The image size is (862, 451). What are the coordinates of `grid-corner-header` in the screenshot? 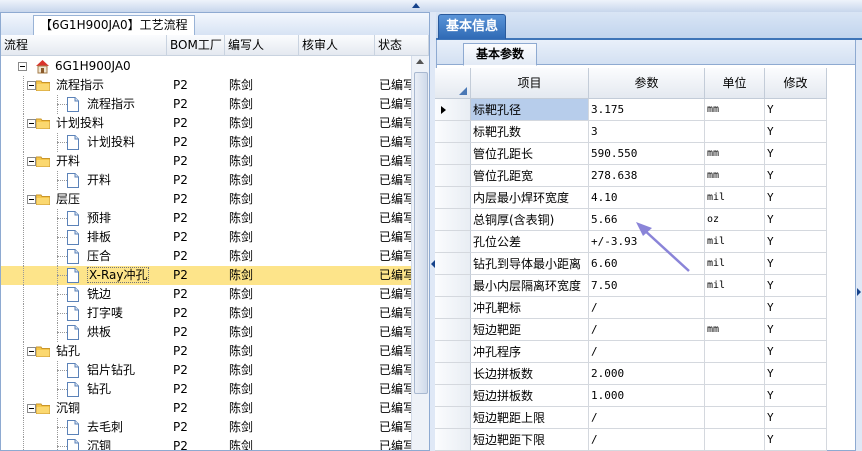 It's located at (453, 83).